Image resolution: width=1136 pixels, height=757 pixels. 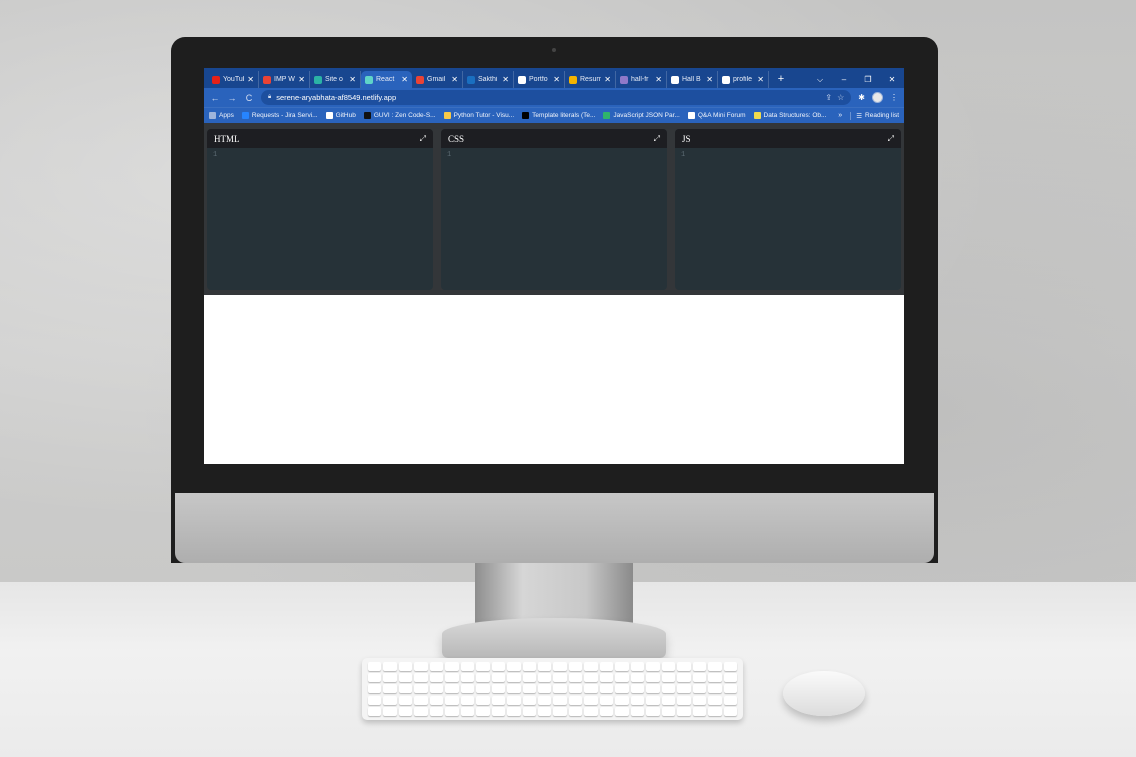 I want to click on bookmark-item: Q&A Mini Forum, so click(x=716, y=115).